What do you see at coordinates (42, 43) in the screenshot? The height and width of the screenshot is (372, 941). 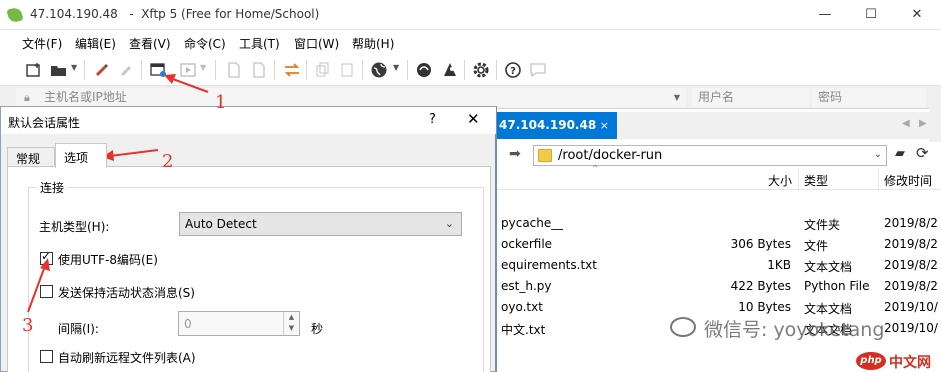 I see `menu-file: 文件(F)` at bounding box center [42, 43].